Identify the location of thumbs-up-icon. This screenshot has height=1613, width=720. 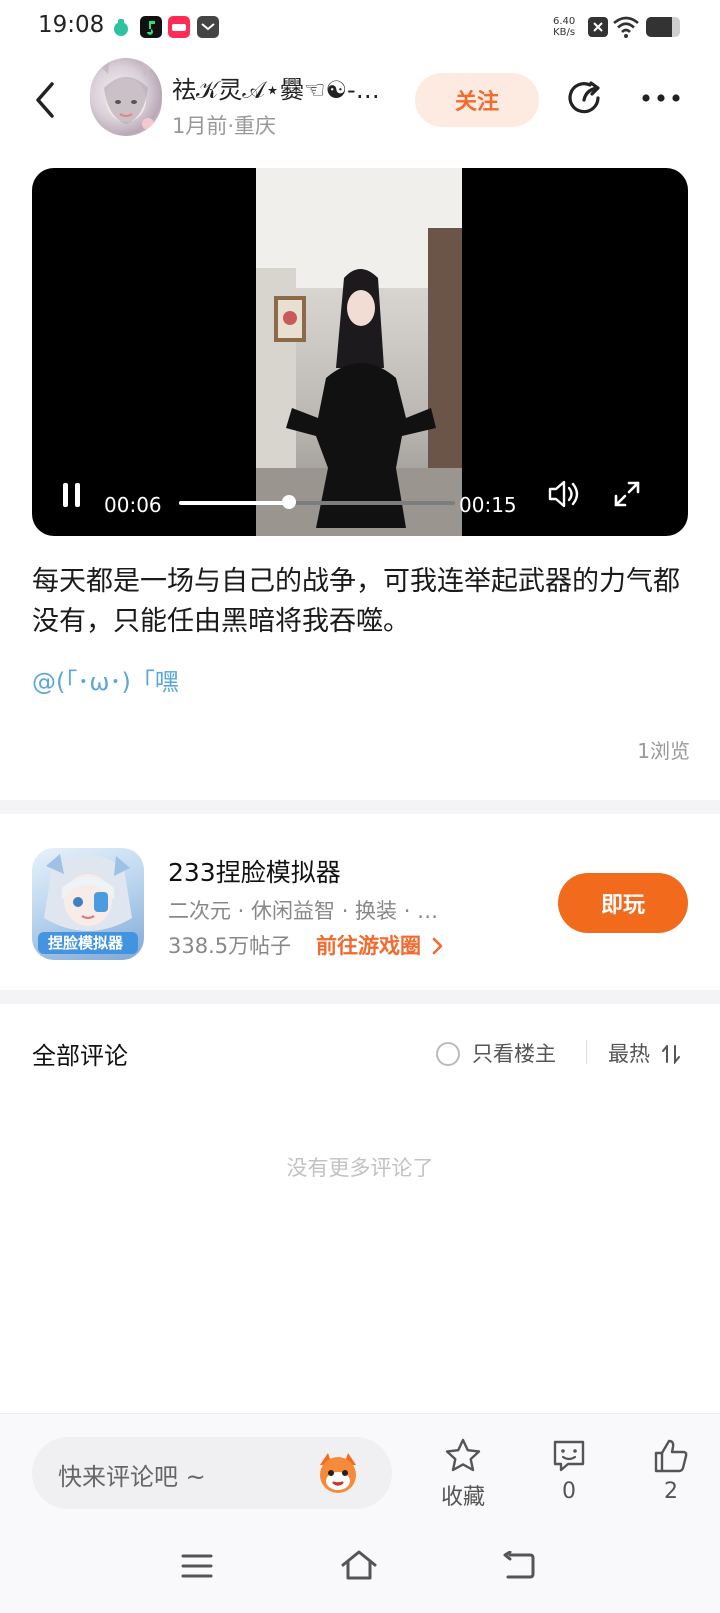
(671, 1456).